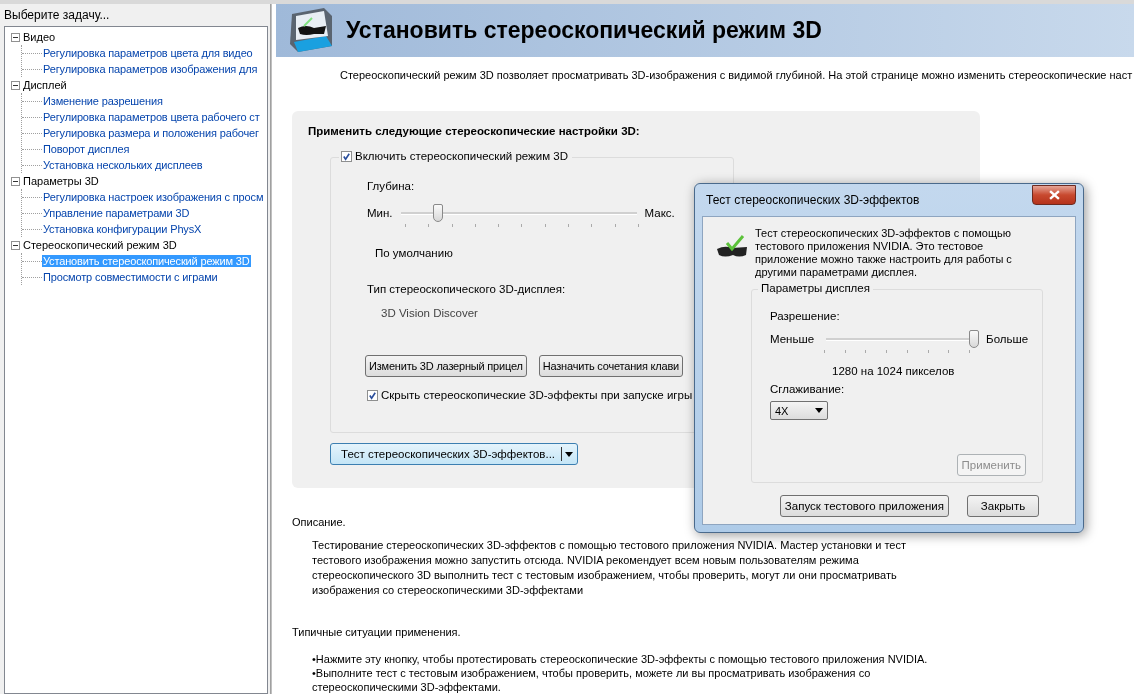  I want to click on tree-item: Регулировка параметров цвета для видео, so click(148, 53).